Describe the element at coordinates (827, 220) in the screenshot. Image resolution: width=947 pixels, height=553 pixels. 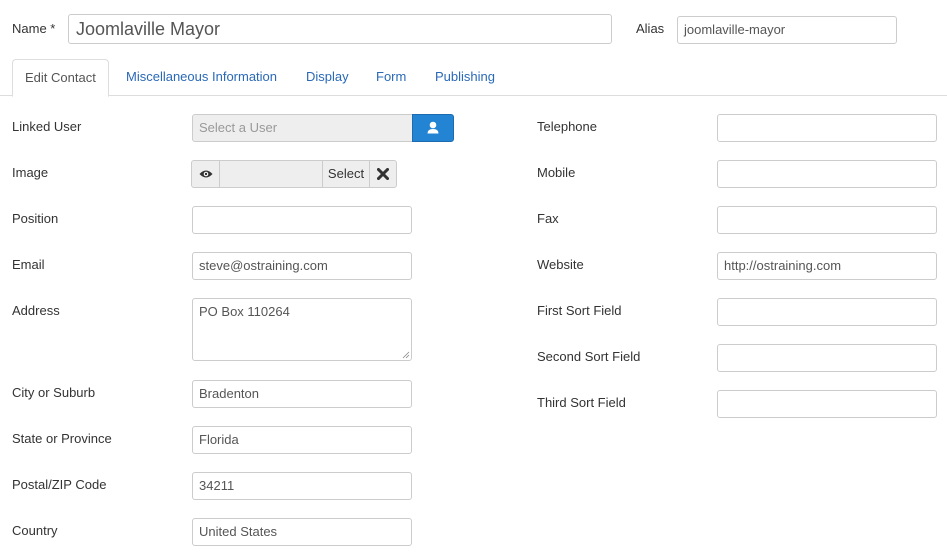
I see `fax-input` at that location.